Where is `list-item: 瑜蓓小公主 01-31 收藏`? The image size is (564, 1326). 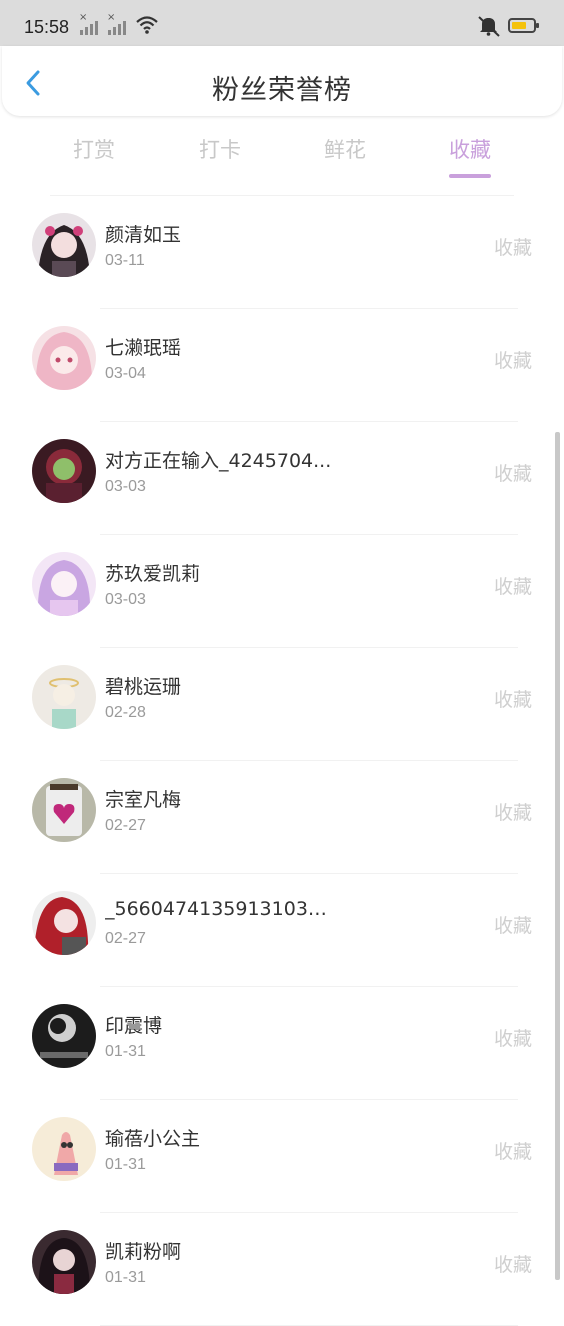 list-item: 瑜蓓小公主 01-31 收藏 is located at coordinates (282, 1156).